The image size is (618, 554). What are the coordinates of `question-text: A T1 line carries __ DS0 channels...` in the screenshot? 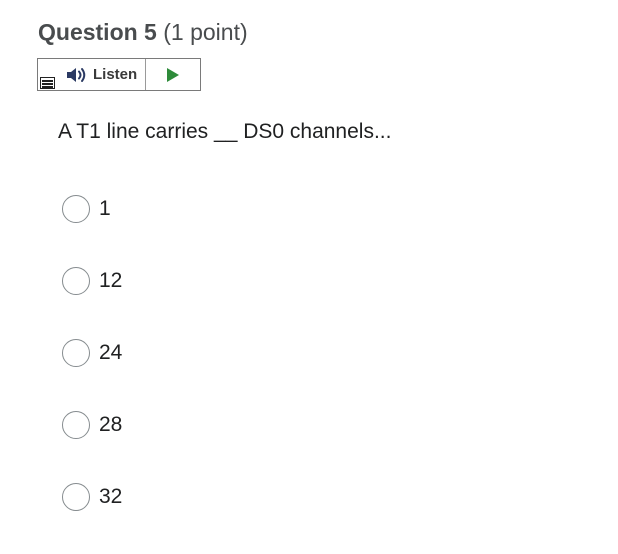 It's located at (225, 131).